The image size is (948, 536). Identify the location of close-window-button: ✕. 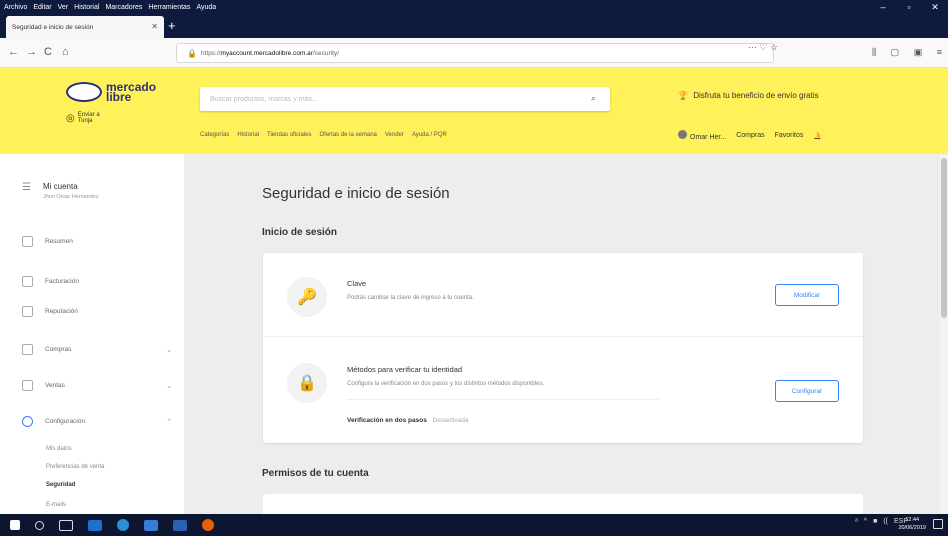
(935, 7).